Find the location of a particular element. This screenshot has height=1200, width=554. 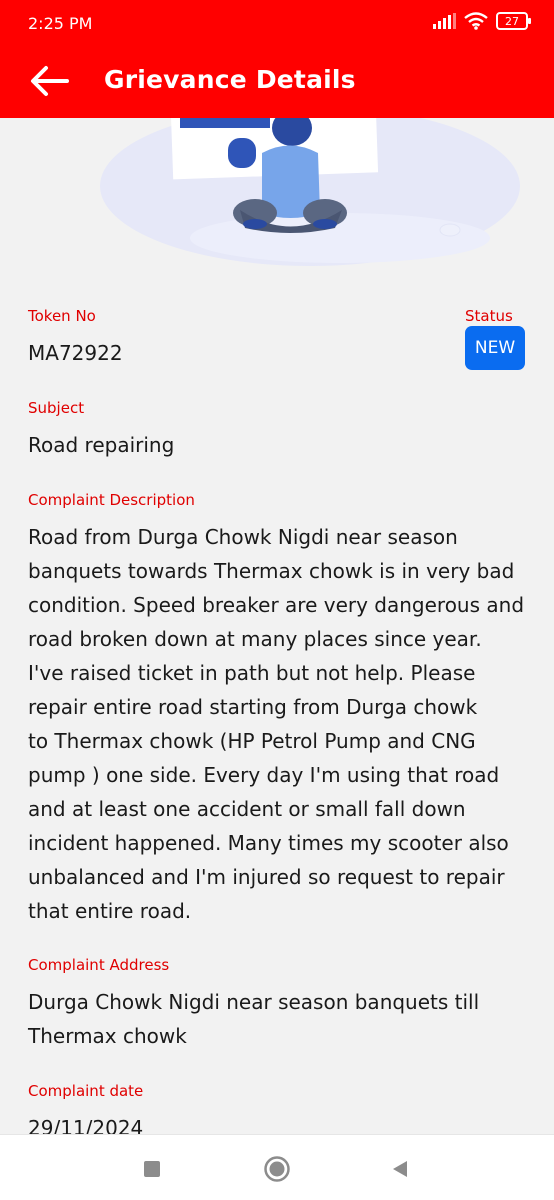

home-button is located at coordinates (277, 1169).